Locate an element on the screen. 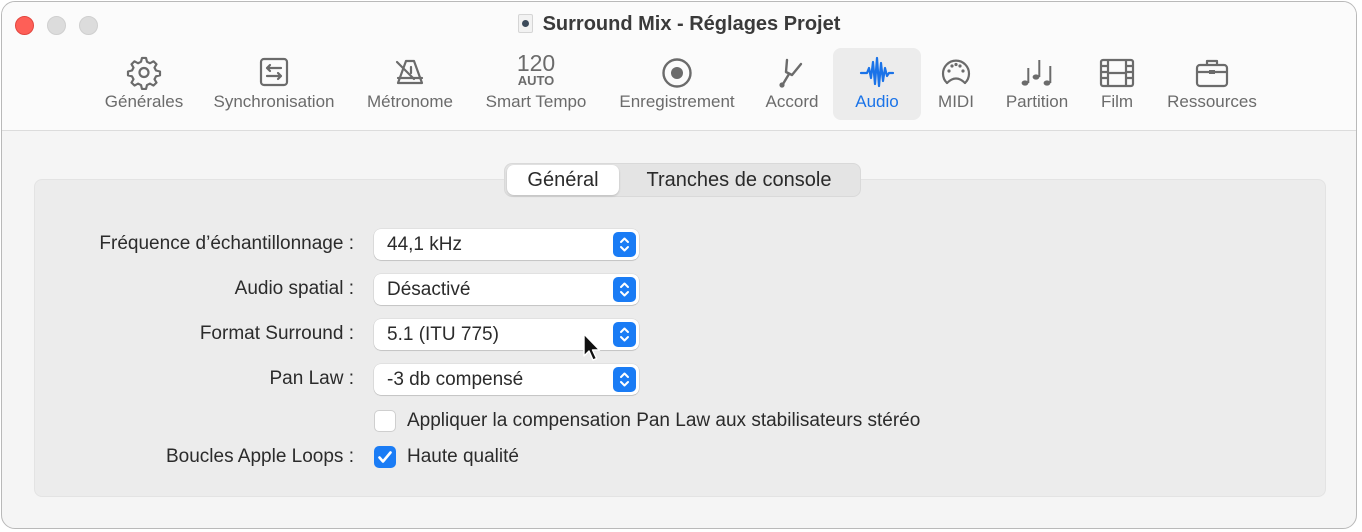 The image size is (1362, 532). toolbar-item-midi: MIDI is located at coordinates (956, 84).